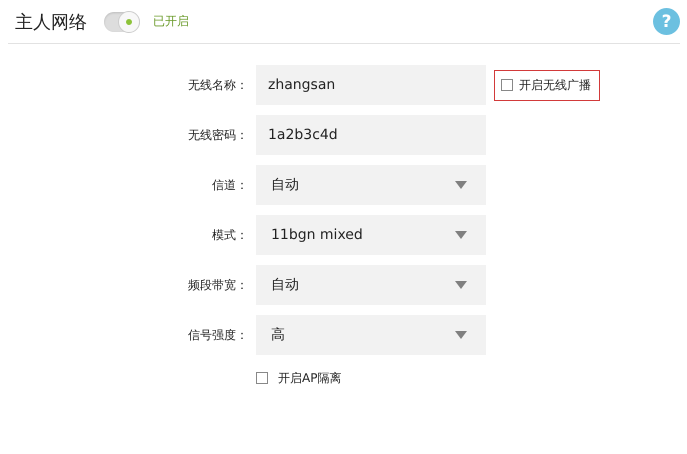  I want to click on input-field: zhangsan, so click(371, 85).